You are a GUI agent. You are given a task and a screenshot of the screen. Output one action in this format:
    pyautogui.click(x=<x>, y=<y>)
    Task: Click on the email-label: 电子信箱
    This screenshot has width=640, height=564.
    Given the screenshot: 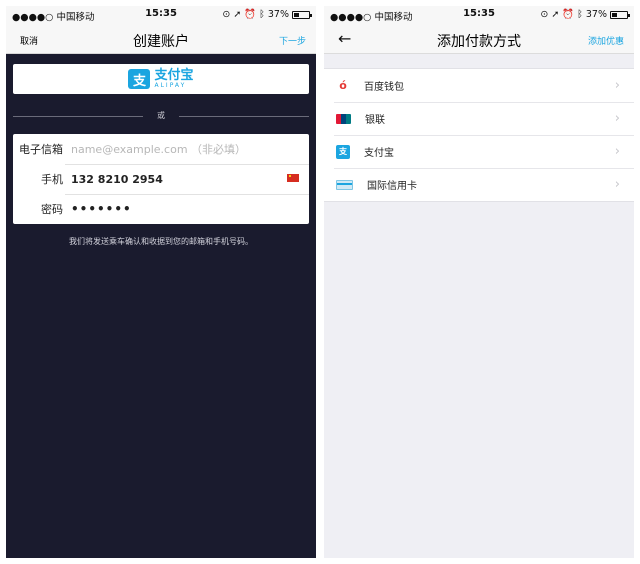 What is the action you would take?
    pyautogui.click(x=41, y=149)
    